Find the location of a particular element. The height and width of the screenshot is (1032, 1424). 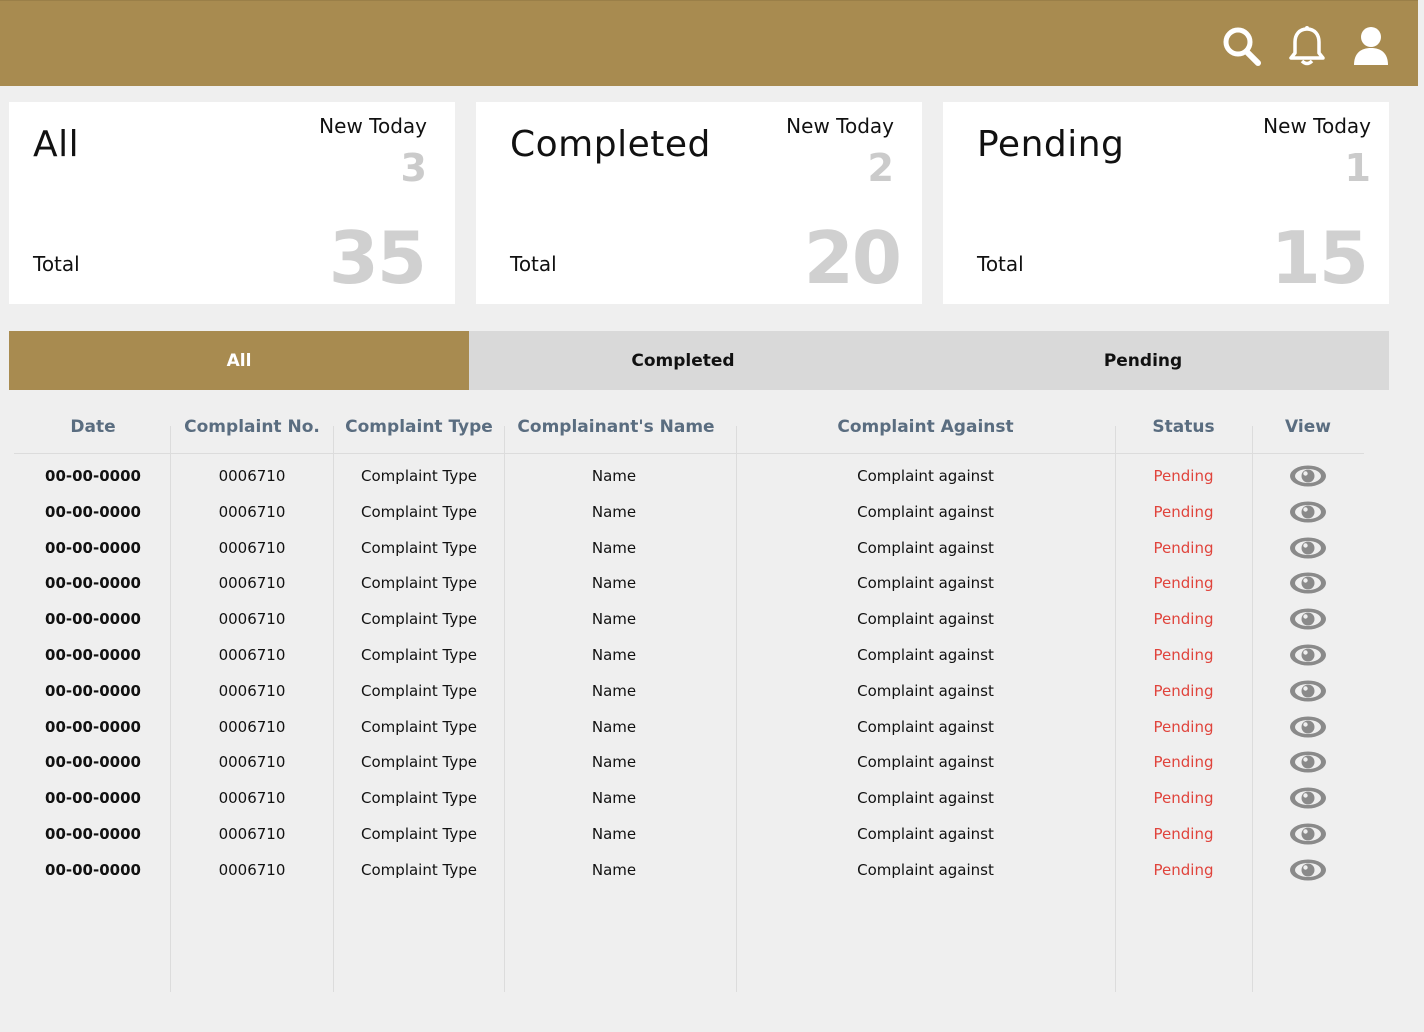

new-today-label: New Today is located at coordinates (1317, 126).